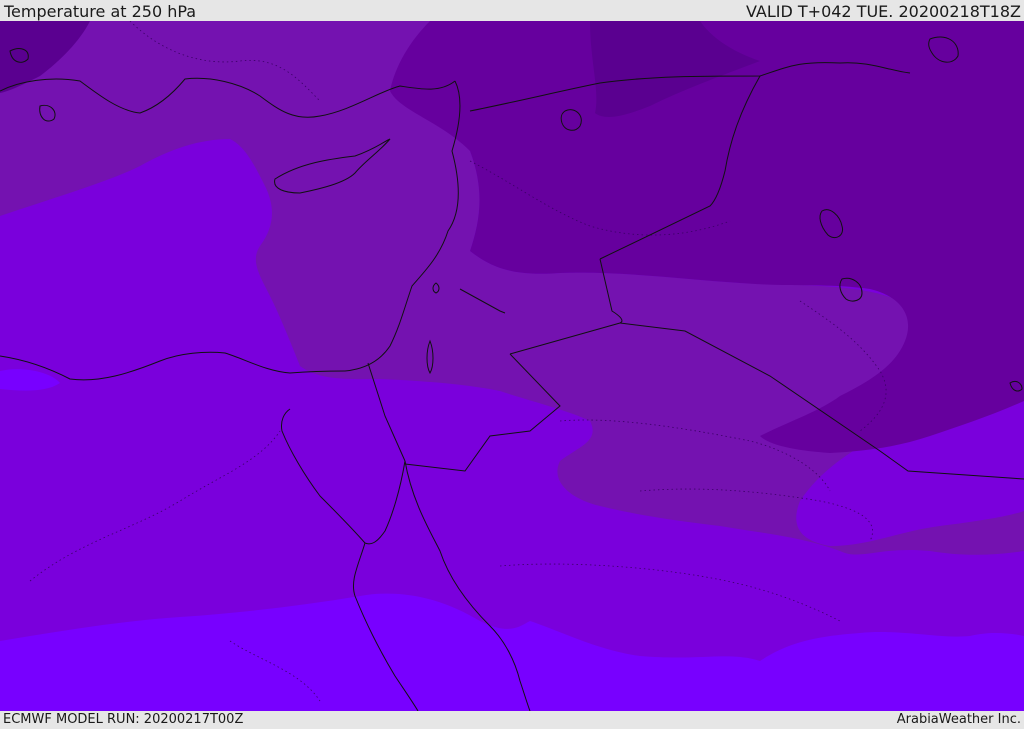  Describe the element at coordinates (958, 719) in the screenshot. I see `provider-label: ArabiaWeather Inc.` at that location.